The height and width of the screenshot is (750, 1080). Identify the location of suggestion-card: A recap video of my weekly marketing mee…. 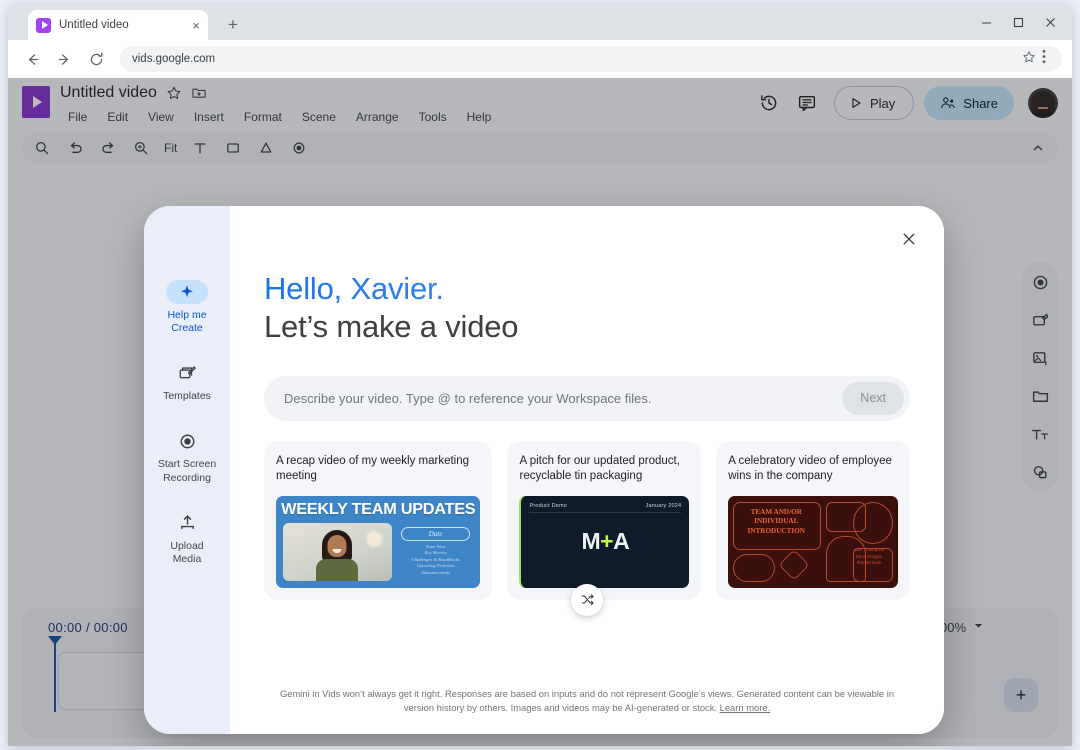
(378, 520).